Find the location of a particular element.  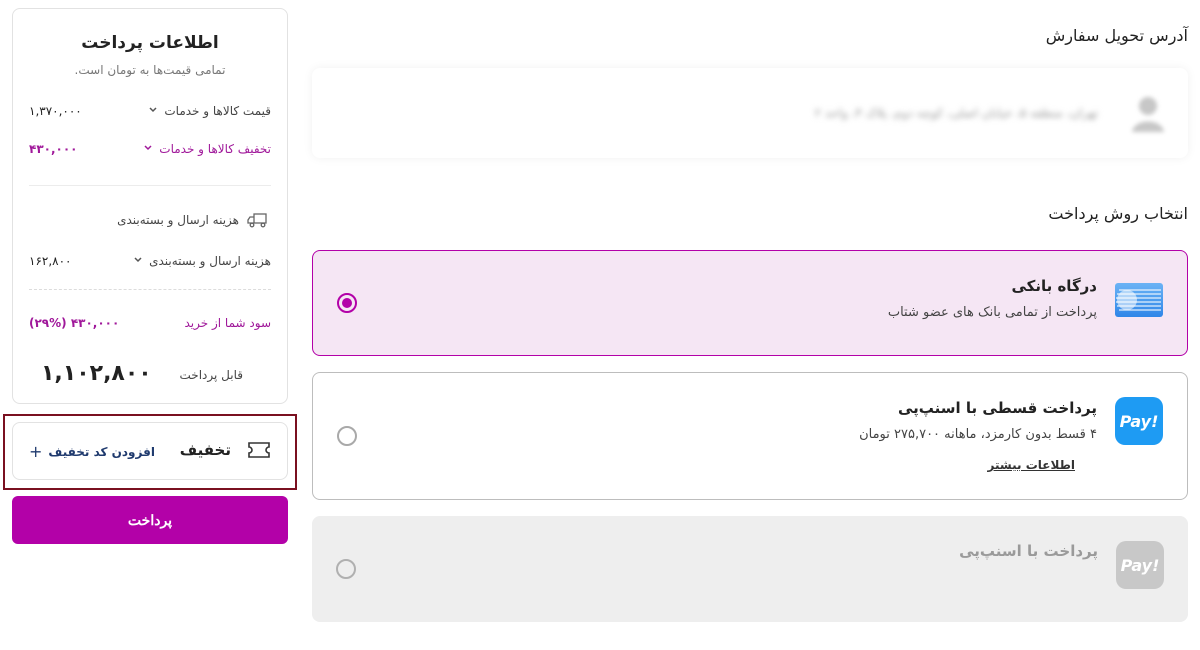

shipping-row: ۱۶۲,۸۰۰ هزینه ارسال و بسته‌بندی is located at coordinates (150, 261).